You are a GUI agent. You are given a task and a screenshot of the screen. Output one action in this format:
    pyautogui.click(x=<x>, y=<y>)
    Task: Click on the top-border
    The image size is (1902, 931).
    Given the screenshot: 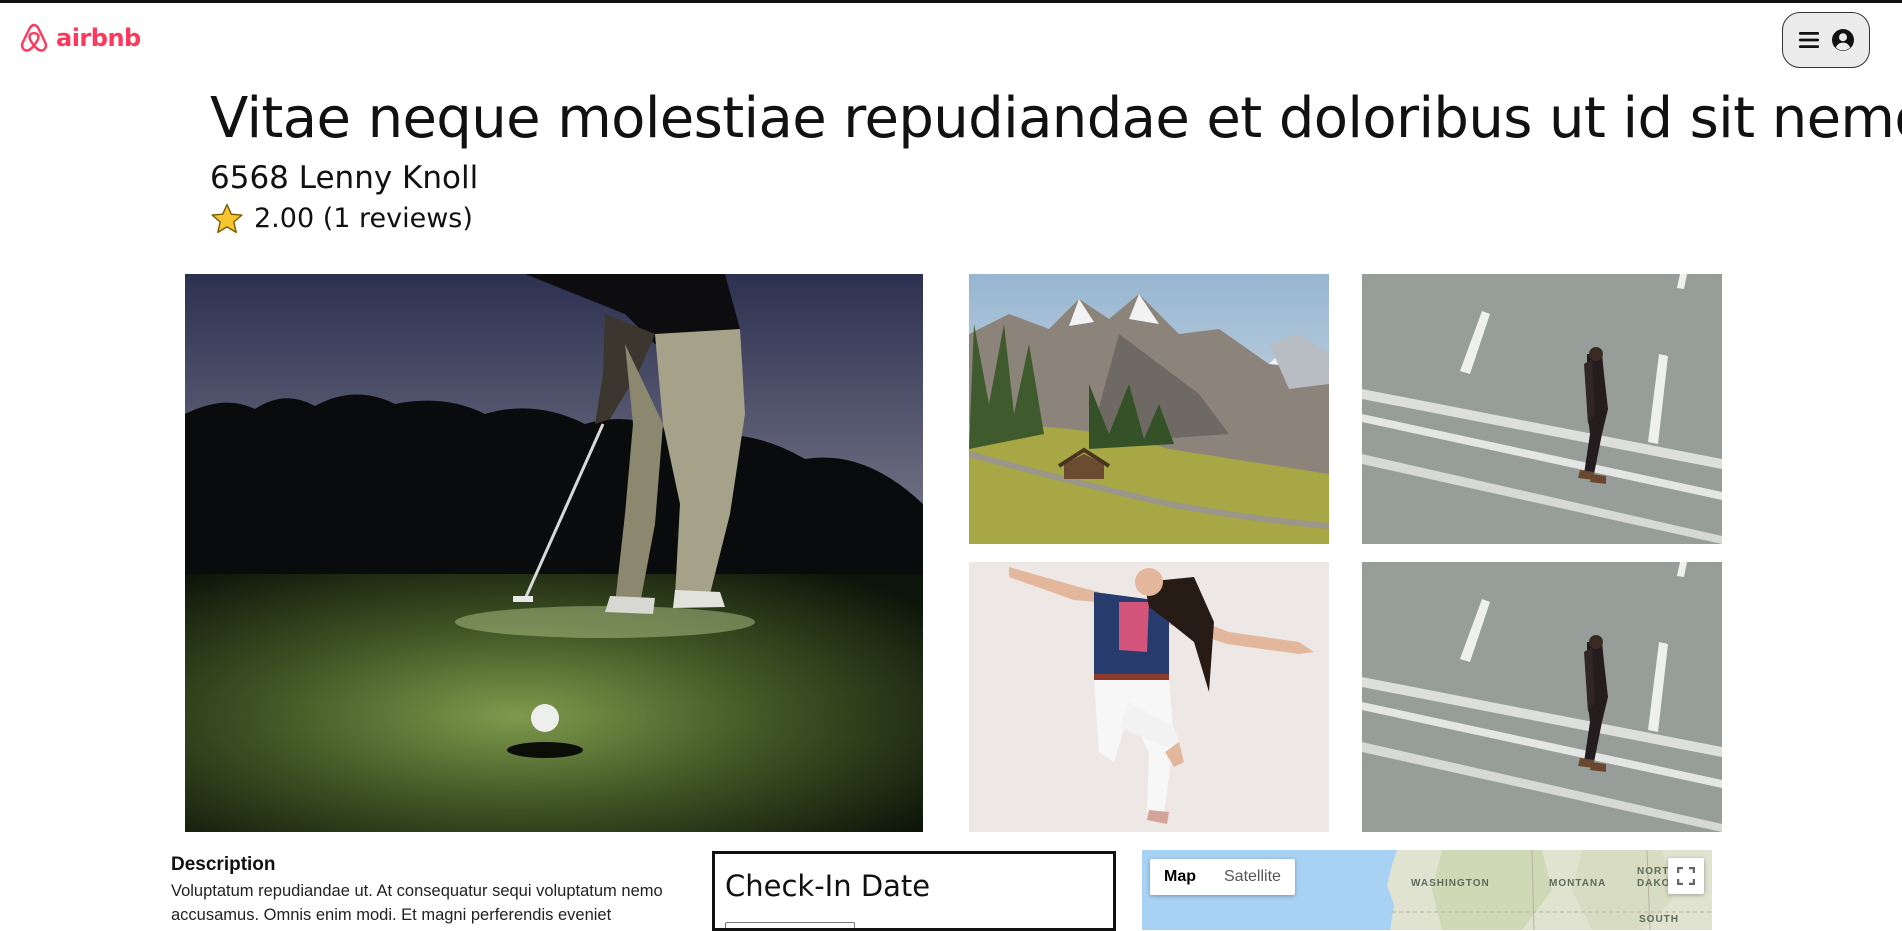 What is the action you would take?
    pyautogui.click(x=951, y=1)
    